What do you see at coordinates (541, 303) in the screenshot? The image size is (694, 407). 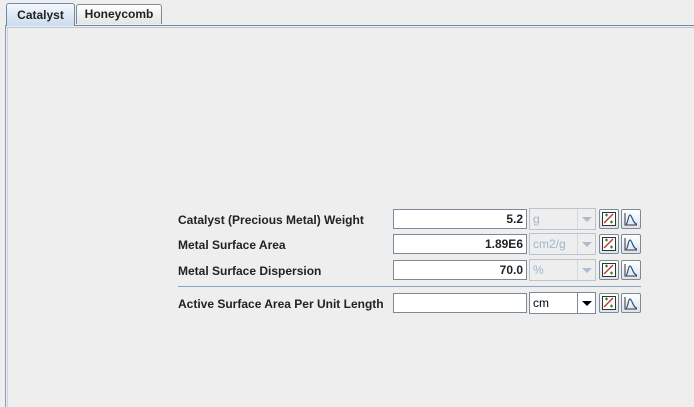 I see `active-surface-area-unit-value: cm` at bounding box center [541, 303].